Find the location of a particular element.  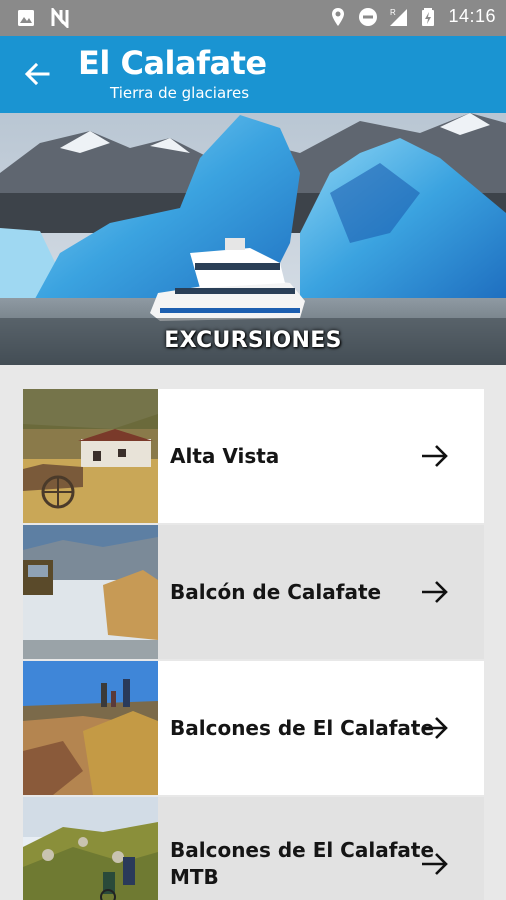

item-label-alta-vista: Alta Vista is located at coordinates (225, 456).